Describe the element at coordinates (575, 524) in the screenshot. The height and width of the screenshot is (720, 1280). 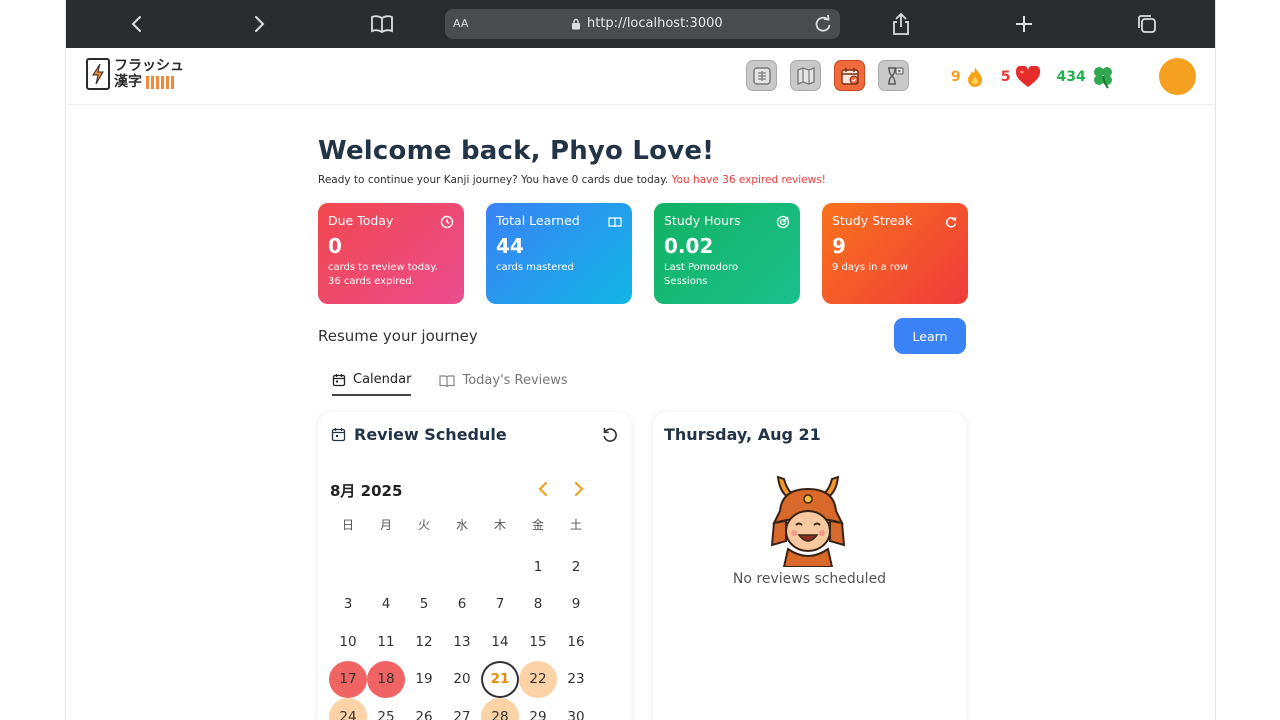
I see `weekday-label: 土` at that location.